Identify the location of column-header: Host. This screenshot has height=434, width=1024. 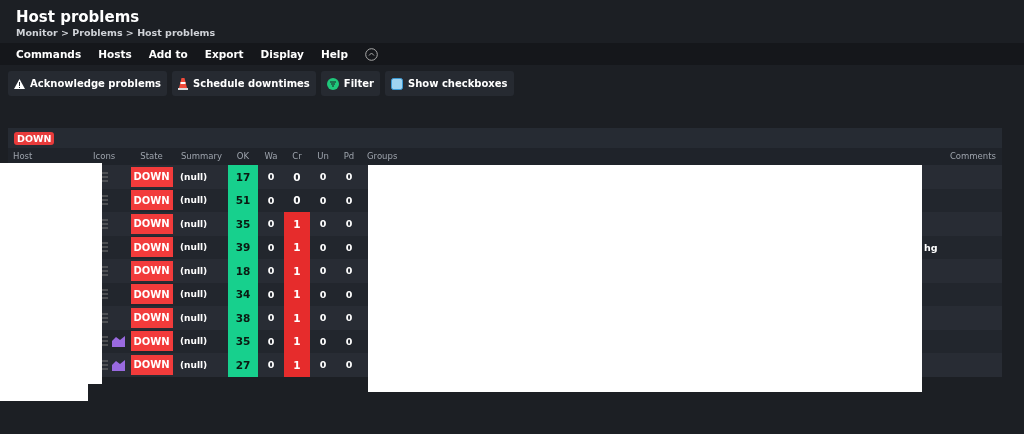
(48, 156).